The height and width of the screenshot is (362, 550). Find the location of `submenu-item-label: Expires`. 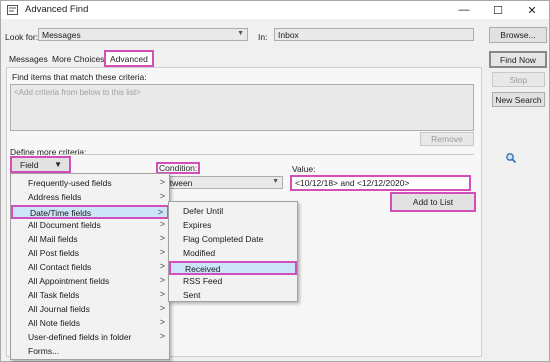

submenu-item-label: Expires is located at coordinates (197, 225).